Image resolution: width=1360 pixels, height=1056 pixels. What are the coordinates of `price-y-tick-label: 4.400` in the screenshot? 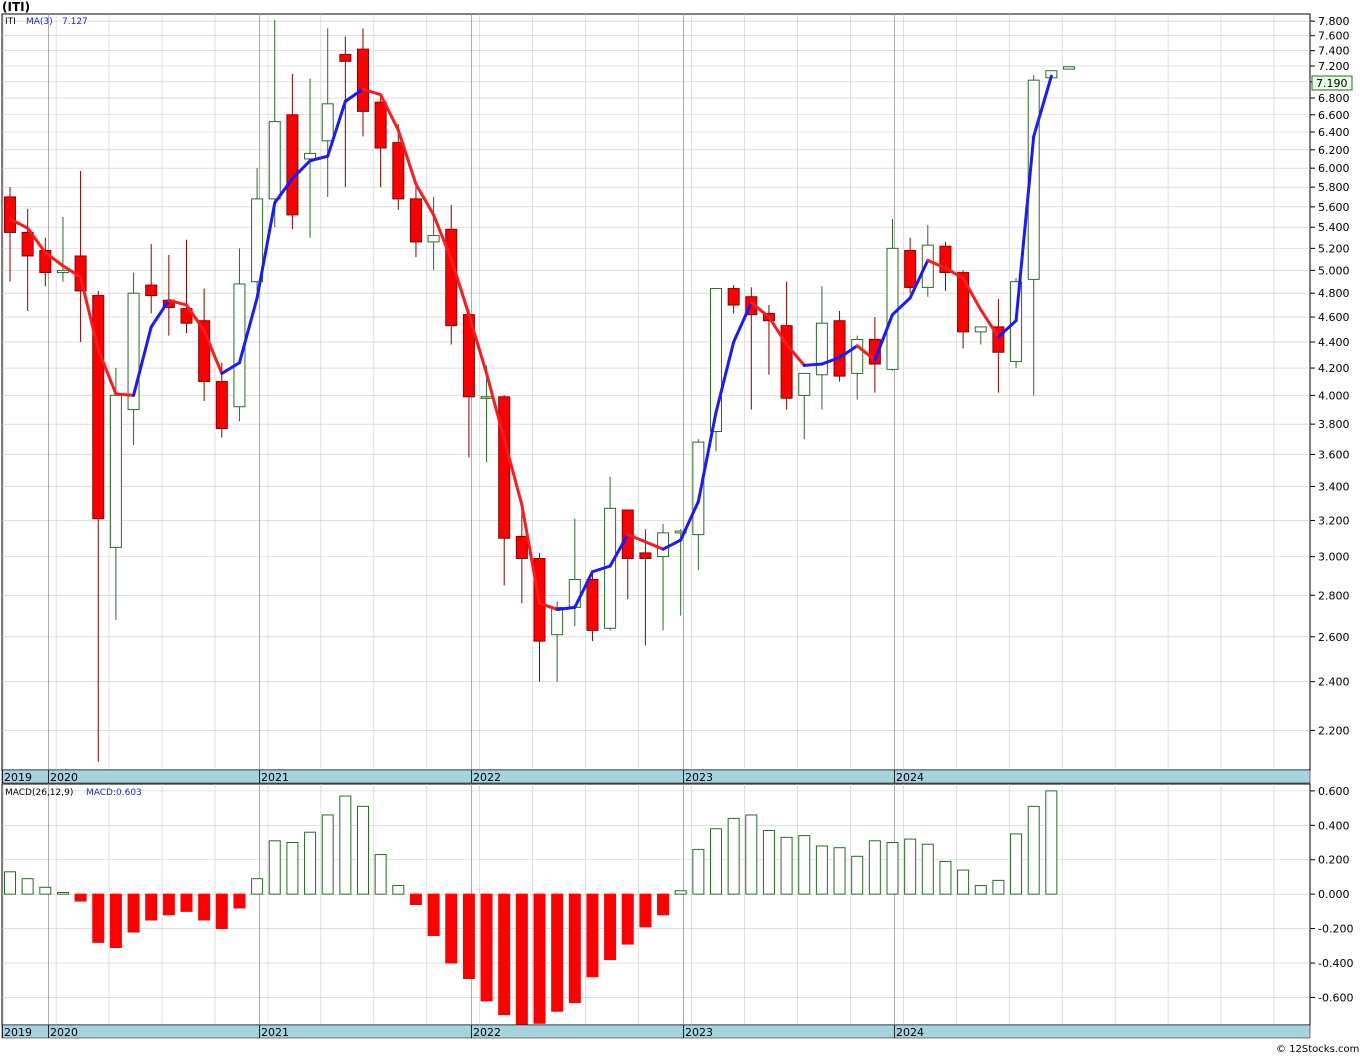 It's located at (1334, 342).